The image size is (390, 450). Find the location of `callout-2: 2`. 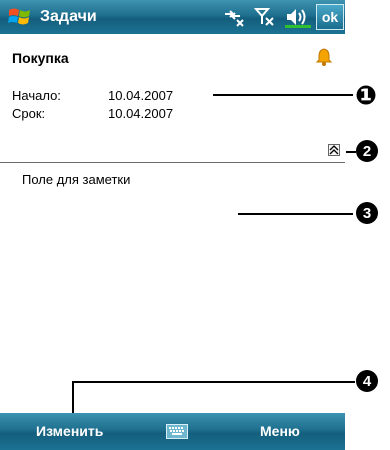

callout-2: 2 is located at coordinates (367, 151).